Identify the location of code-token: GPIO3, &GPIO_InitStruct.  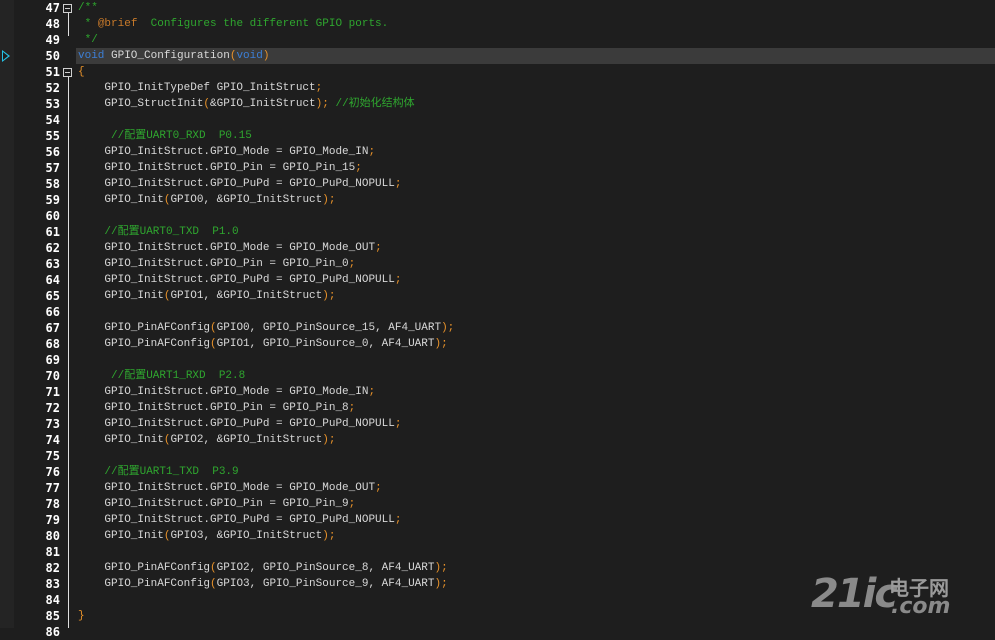
(246, 536).